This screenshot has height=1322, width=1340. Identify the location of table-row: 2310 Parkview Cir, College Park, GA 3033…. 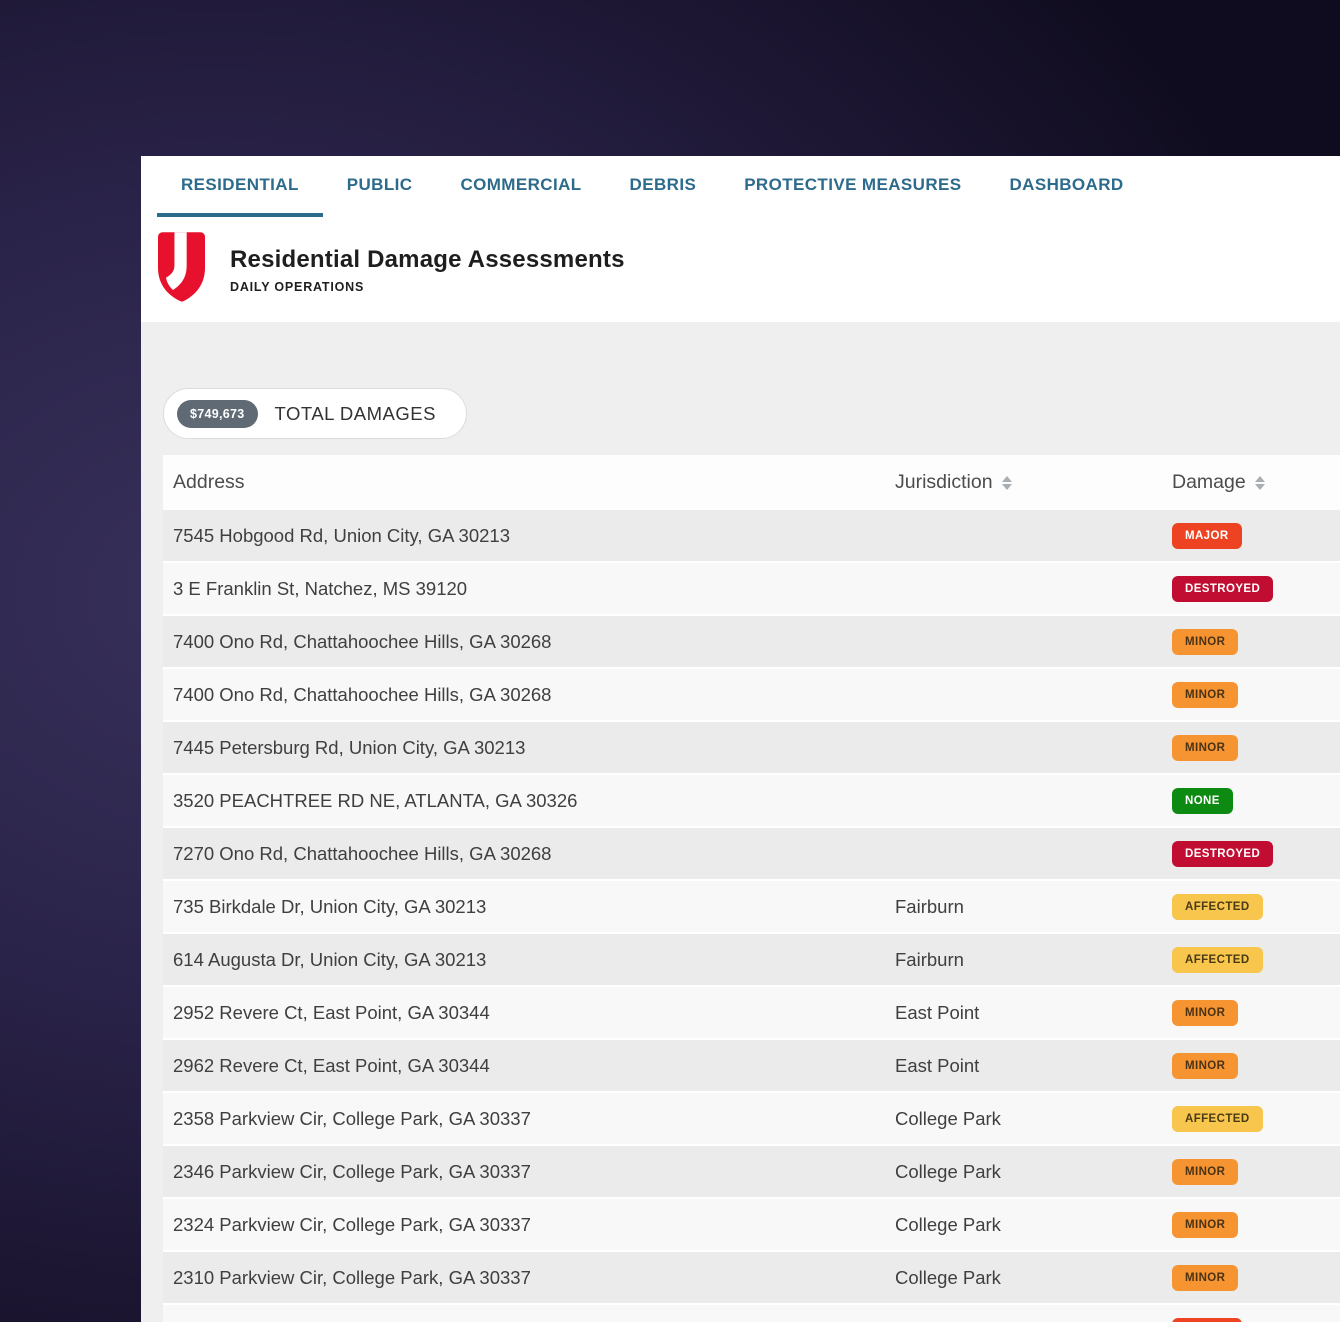
(751, 1278).